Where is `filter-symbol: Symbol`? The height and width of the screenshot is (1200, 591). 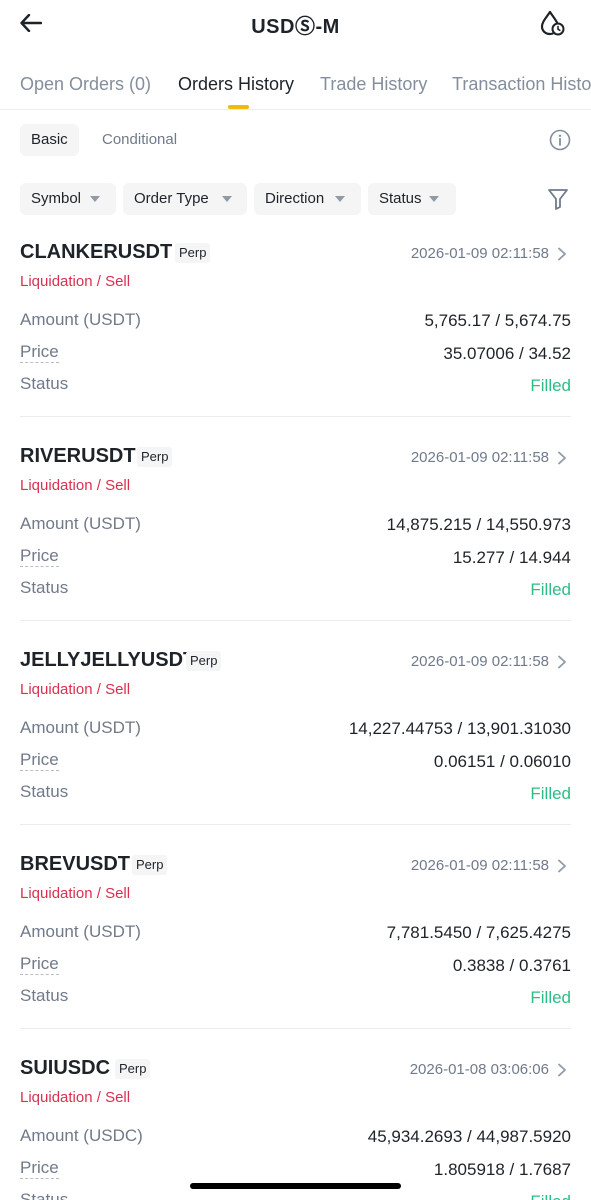 filter-symbol: Symbol is located at coordinates (68, 199).